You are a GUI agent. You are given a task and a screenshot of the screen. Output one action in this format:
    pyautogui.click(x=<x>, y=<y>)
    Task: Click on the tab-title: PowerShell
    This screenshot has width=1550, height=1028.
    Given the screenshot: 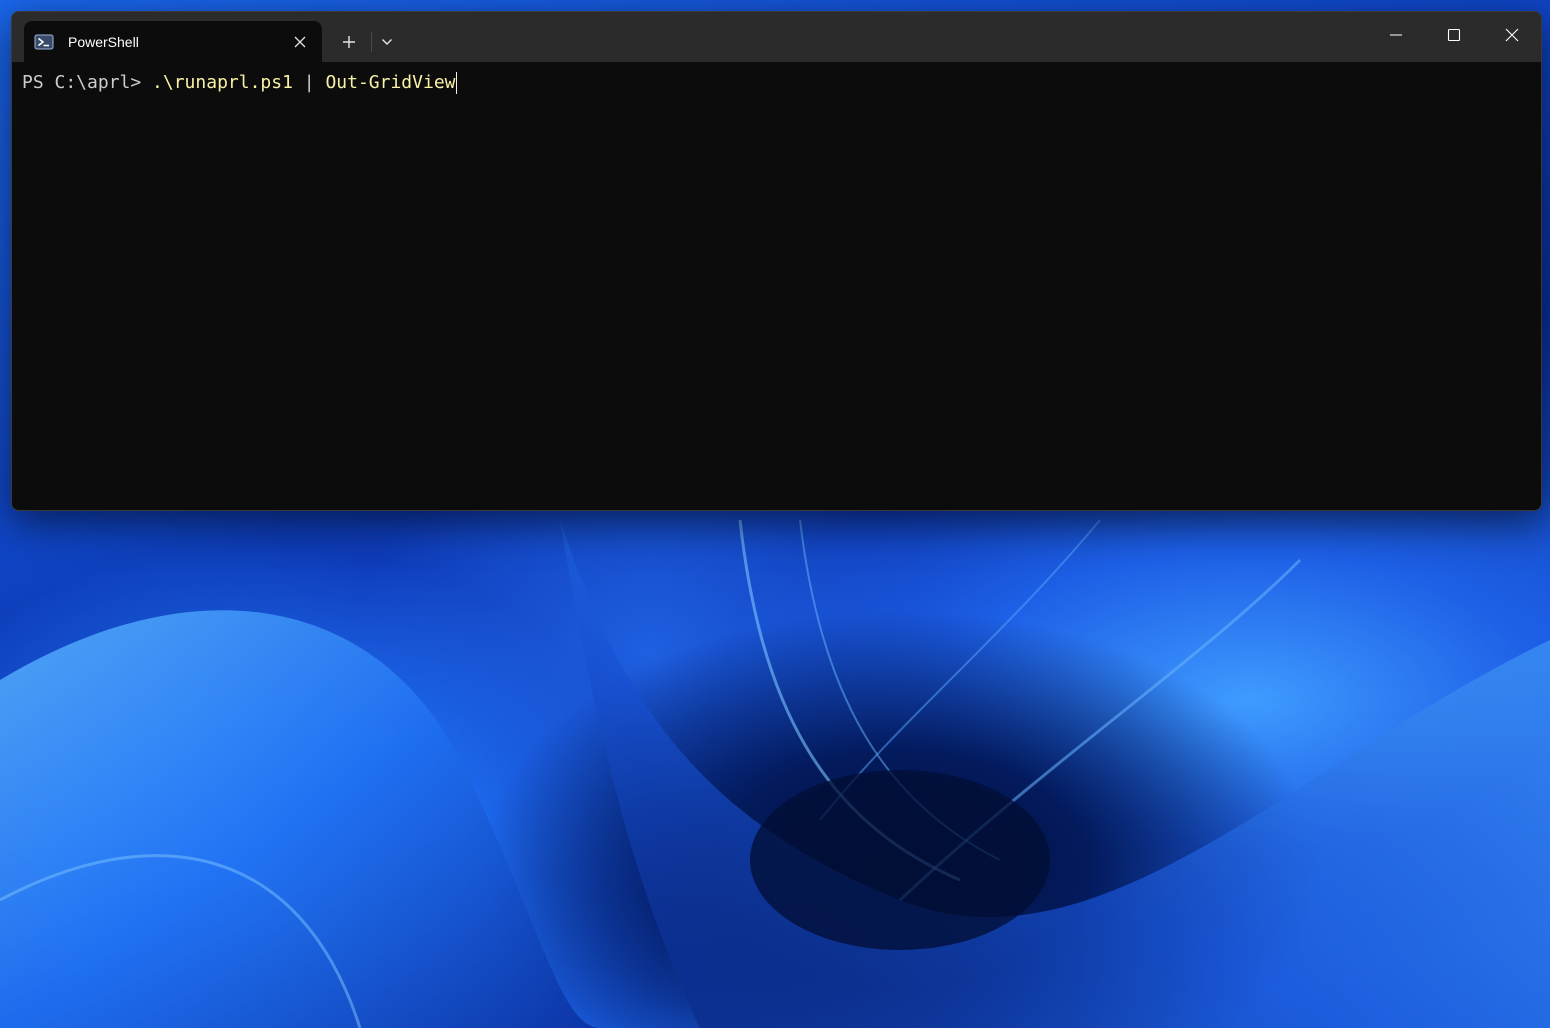 What is the action you would take?
    pyautogui.click(x=103, y=41)
    